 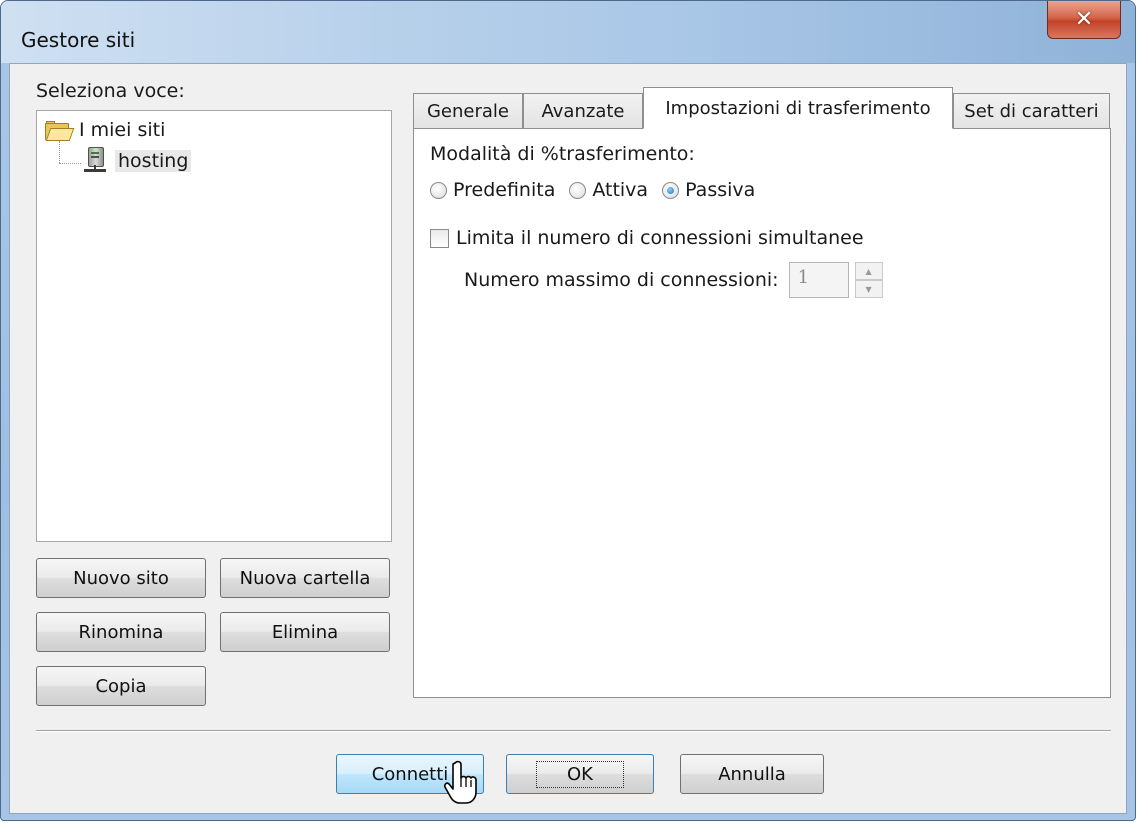 What do you see at coordinates (78, 40) in the screenshot?
I see `window-title: Gestore siti` at bounding box center [78, 40].